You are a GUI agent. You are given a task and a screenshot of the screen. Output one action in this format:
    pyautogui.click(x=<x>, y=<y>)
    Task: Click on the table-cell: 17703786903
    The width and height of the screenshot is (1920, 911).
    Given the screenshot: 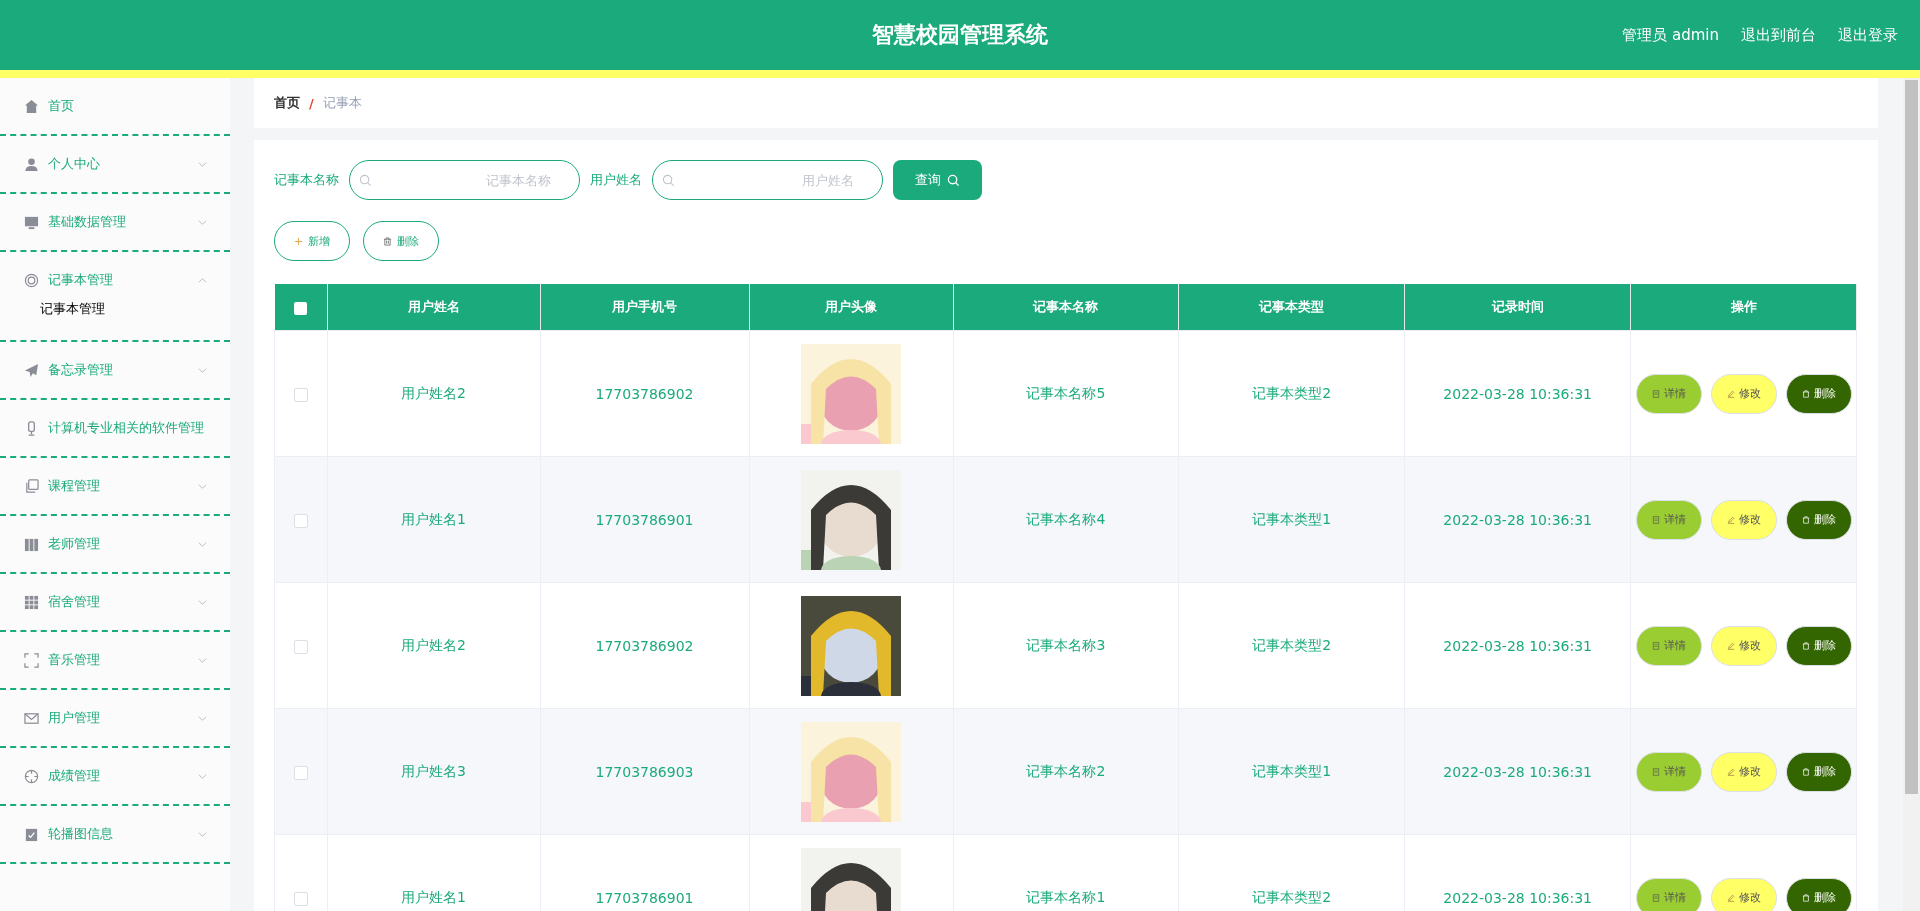 What is the action you would take?
    pyautogui.click(x=644, y=771)
    